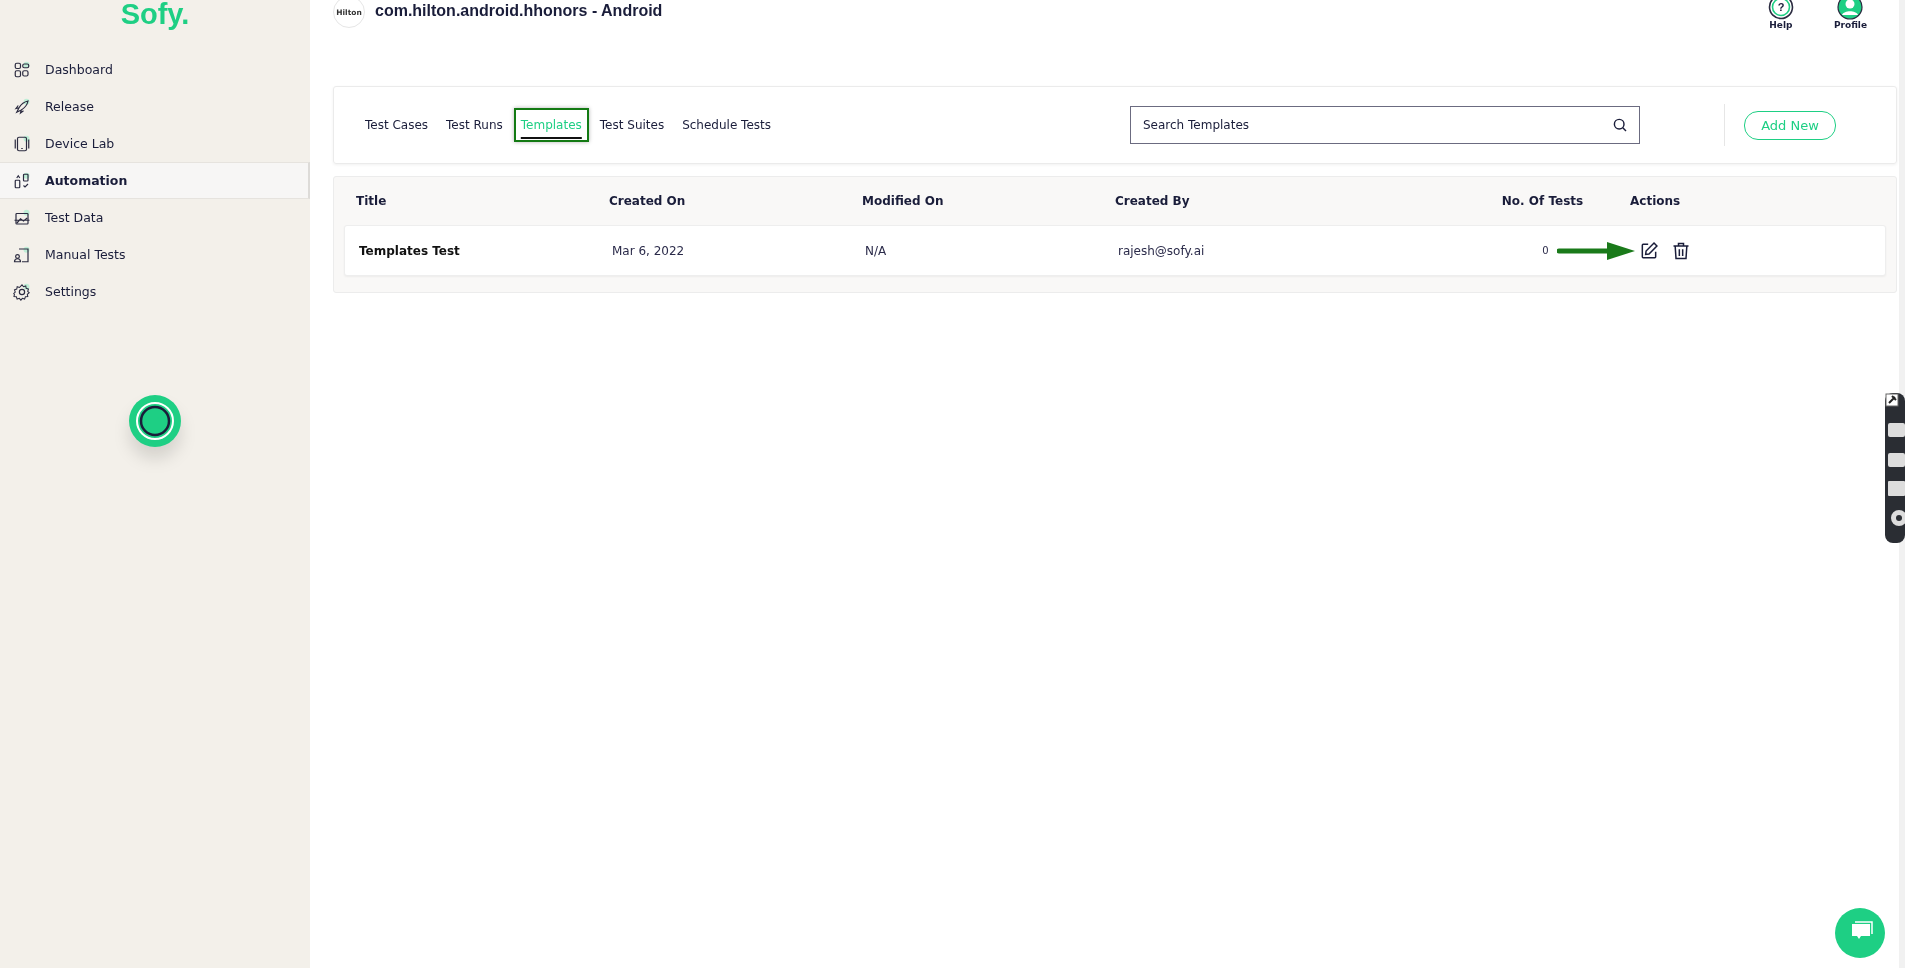 This screenshot has height=968, width=1905. I want to click on avatar-icon, so click(1850, 10).